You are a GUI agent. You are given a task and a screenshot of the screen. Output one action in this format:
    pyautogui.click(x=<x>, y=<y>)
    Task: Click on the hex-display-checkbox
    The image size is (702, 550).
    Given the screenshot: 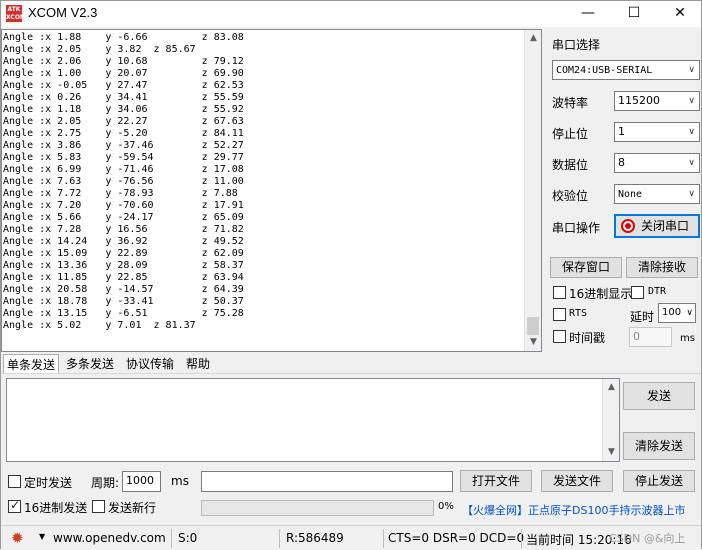 What is the action you would take?
    pyautogui.click(x=559, y=292)
    